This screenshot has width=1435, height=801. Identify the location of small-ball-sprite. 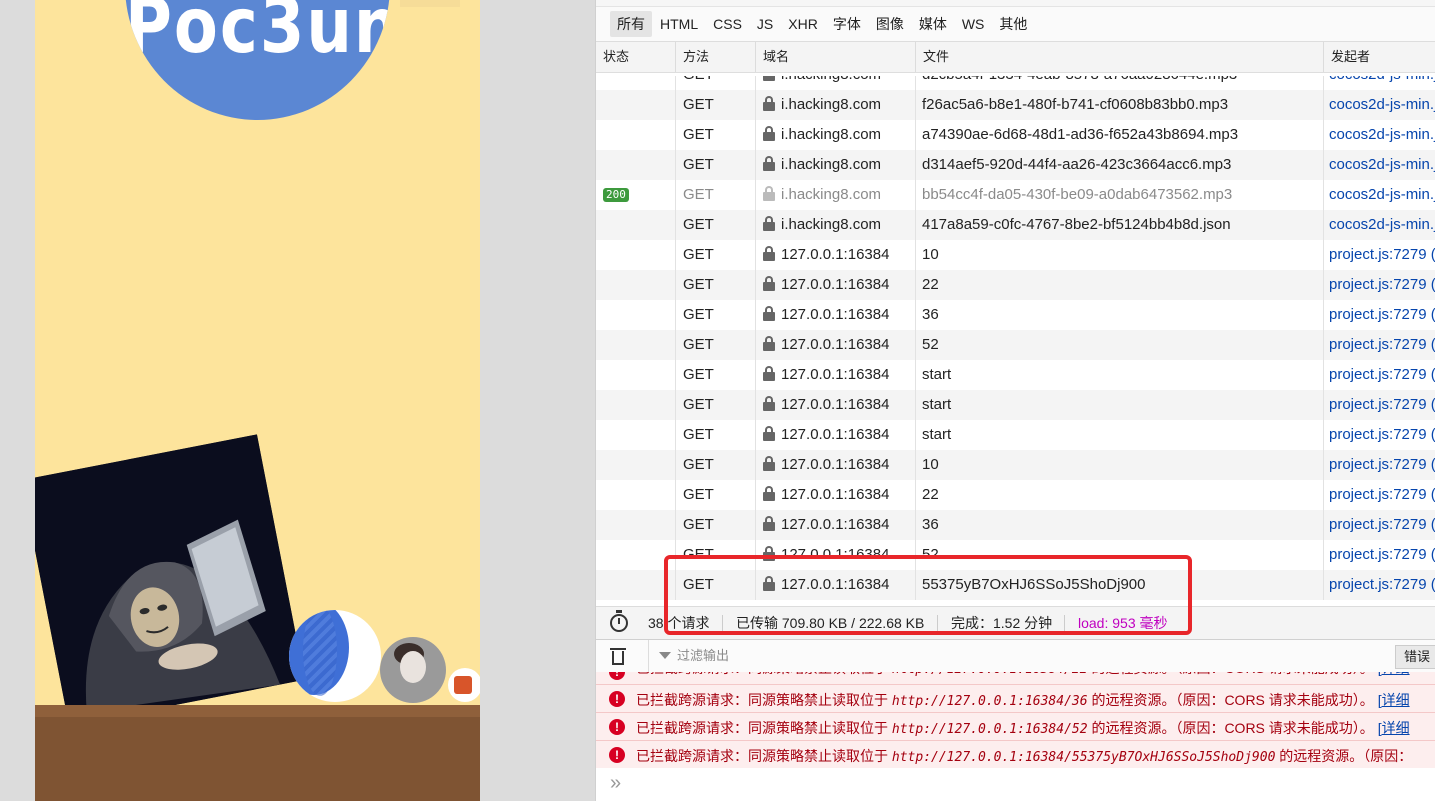
(464, 685).